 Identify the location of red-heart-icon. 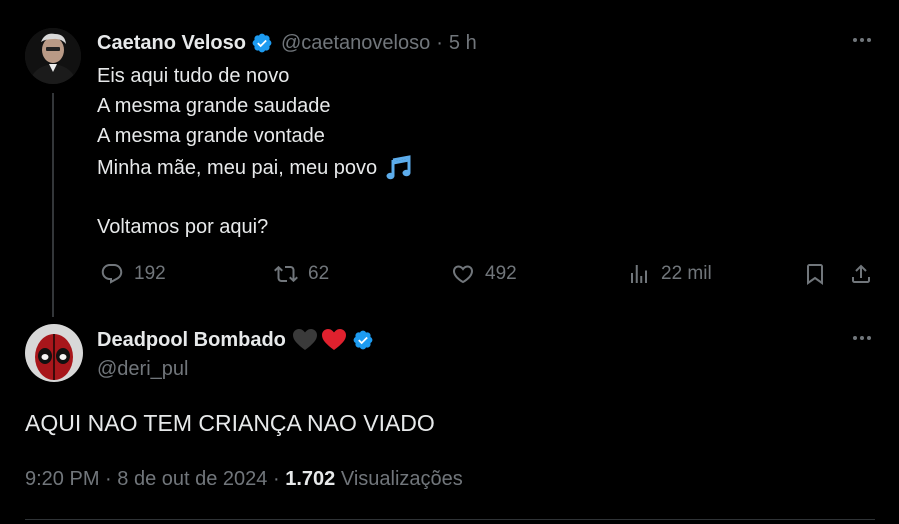
(334, 340).